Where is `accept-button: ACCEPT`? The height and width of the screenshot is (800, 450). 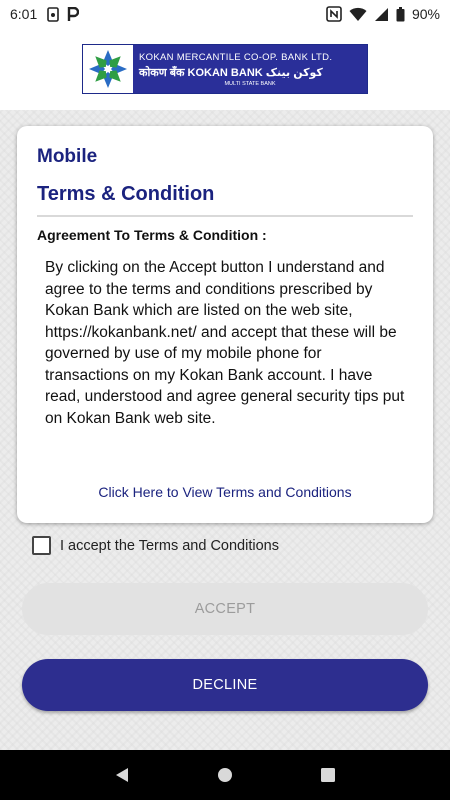 accept-button: ACCEPT is located at coordinates (225, 609).